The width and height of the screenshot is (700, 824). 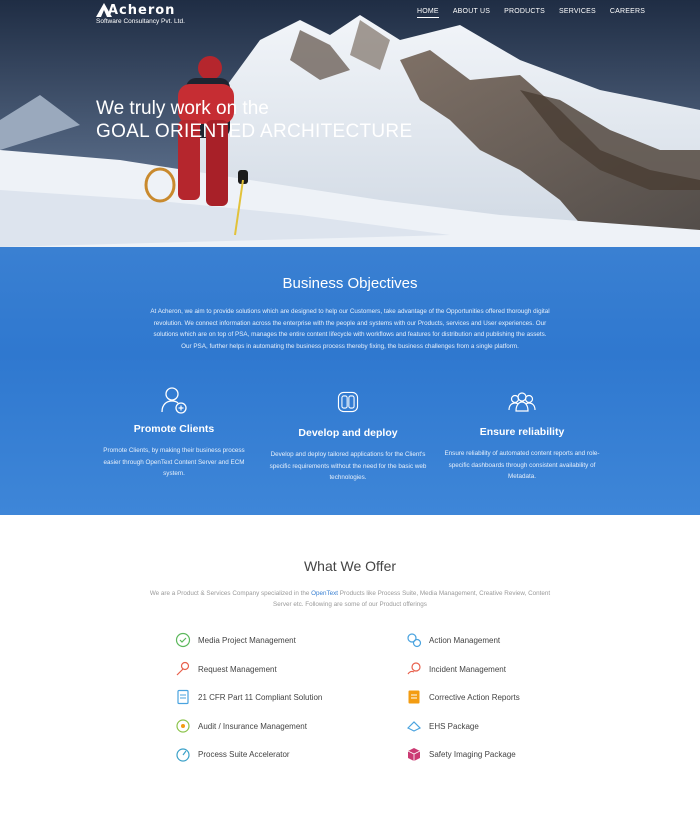 What do you see at coordinates (244, 754) in the screenshot?
I see `offer-item-label: Process Suite Accelerator` at bounding box center [244, 754].